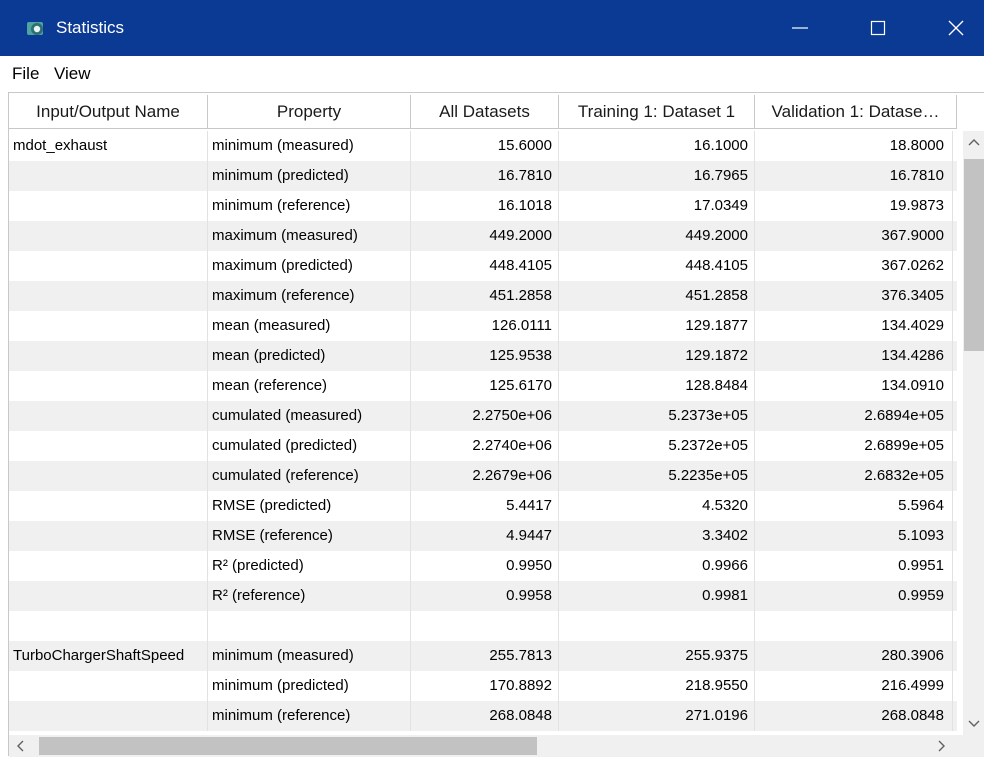 Image resolution: width=984 pixels, height=764 pixels. Describe the element at coordinates (309, 356) in the screenshot. I see `row-property-cell: mean (predicted)` at that location.